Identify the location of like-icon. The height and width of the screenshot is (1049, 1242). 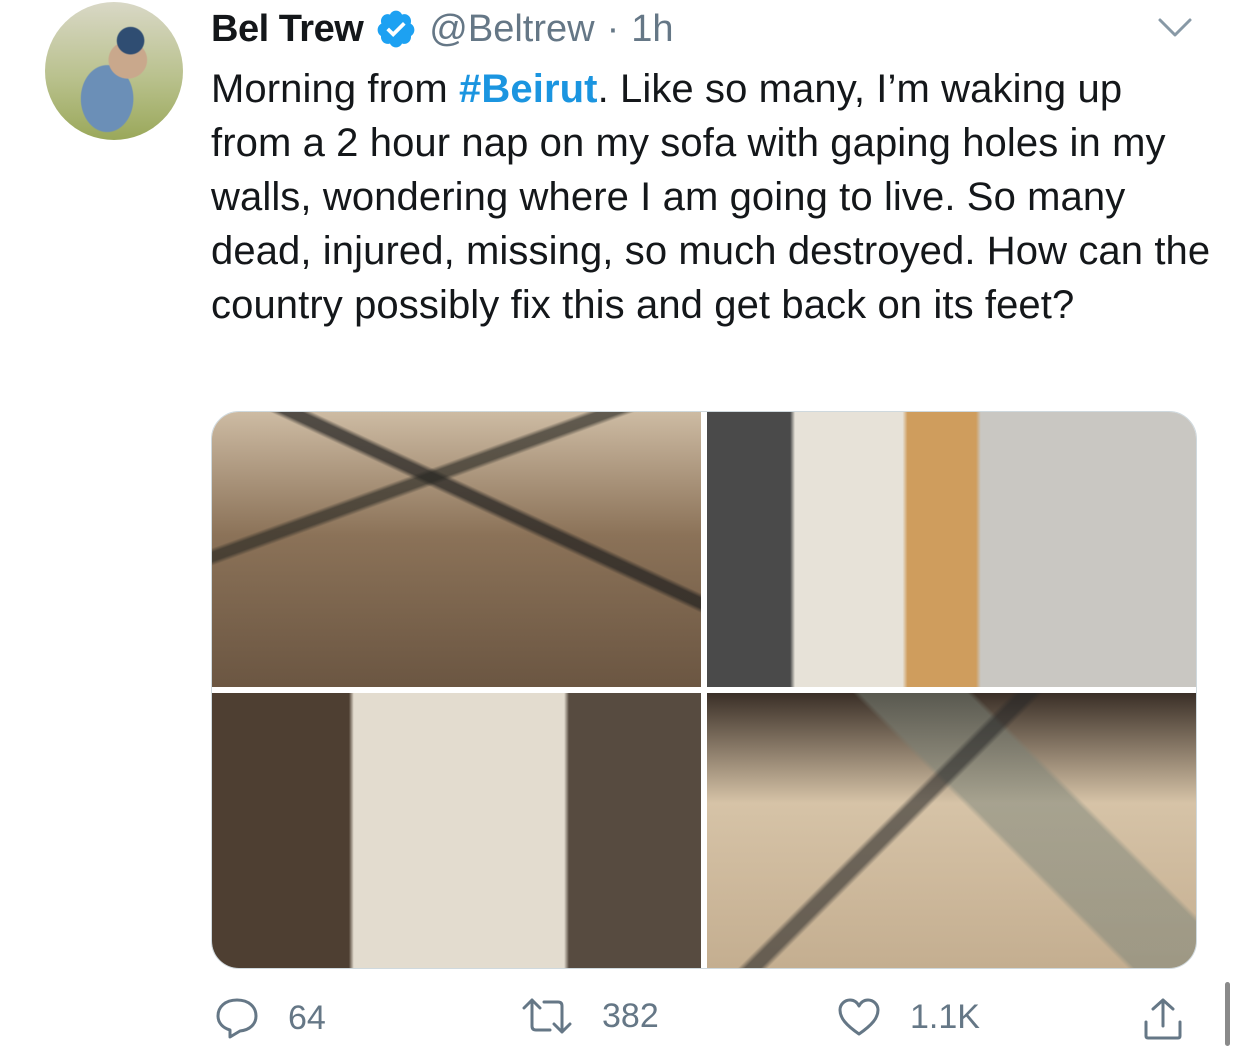
(859, 1017).